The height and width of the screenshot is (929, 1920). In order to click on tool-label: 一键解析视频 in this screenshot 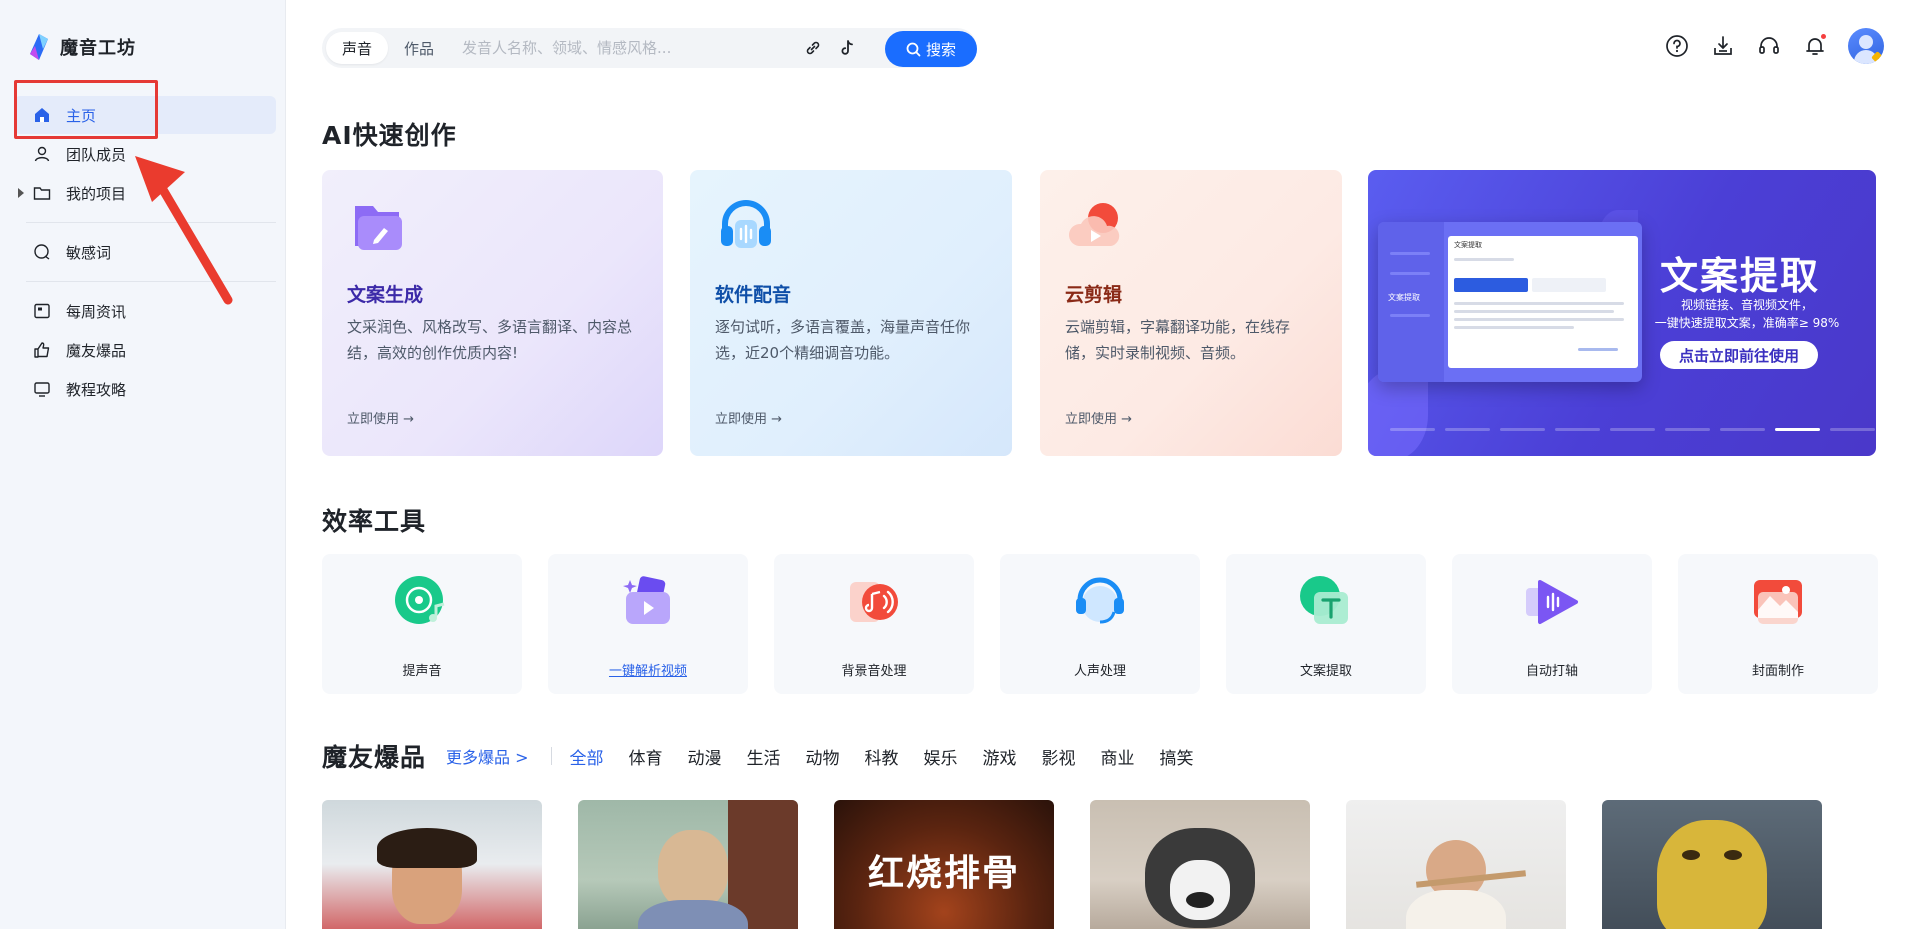, I will do `click(648, 669)`.